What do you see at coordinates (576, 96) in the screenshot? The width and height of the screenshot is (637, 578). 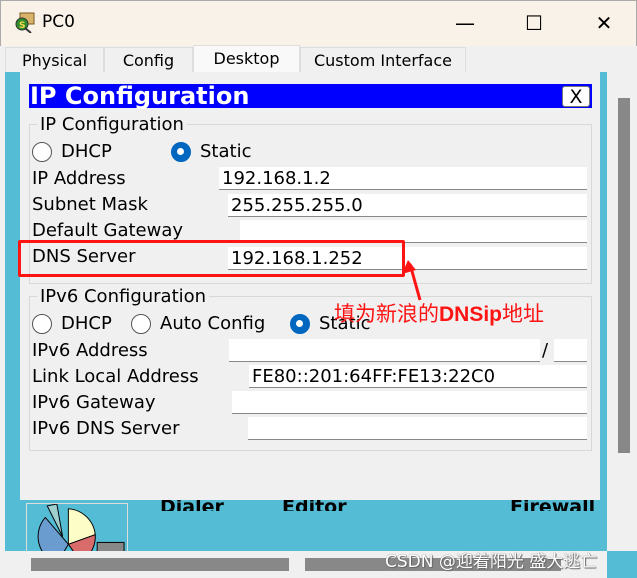 I see `dialog-close-button: X` at bounding box center [576, 96].